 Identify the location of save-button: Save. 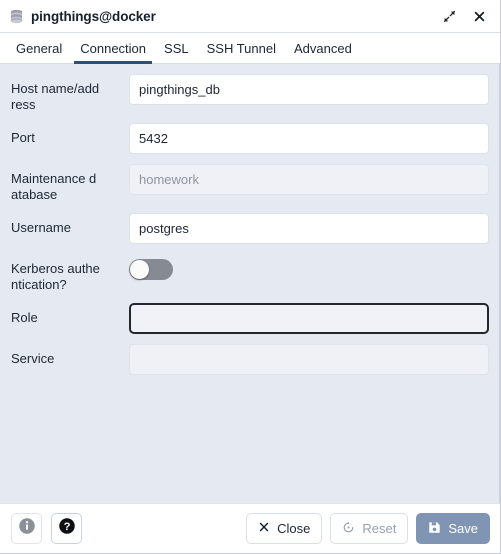
(453, 528).